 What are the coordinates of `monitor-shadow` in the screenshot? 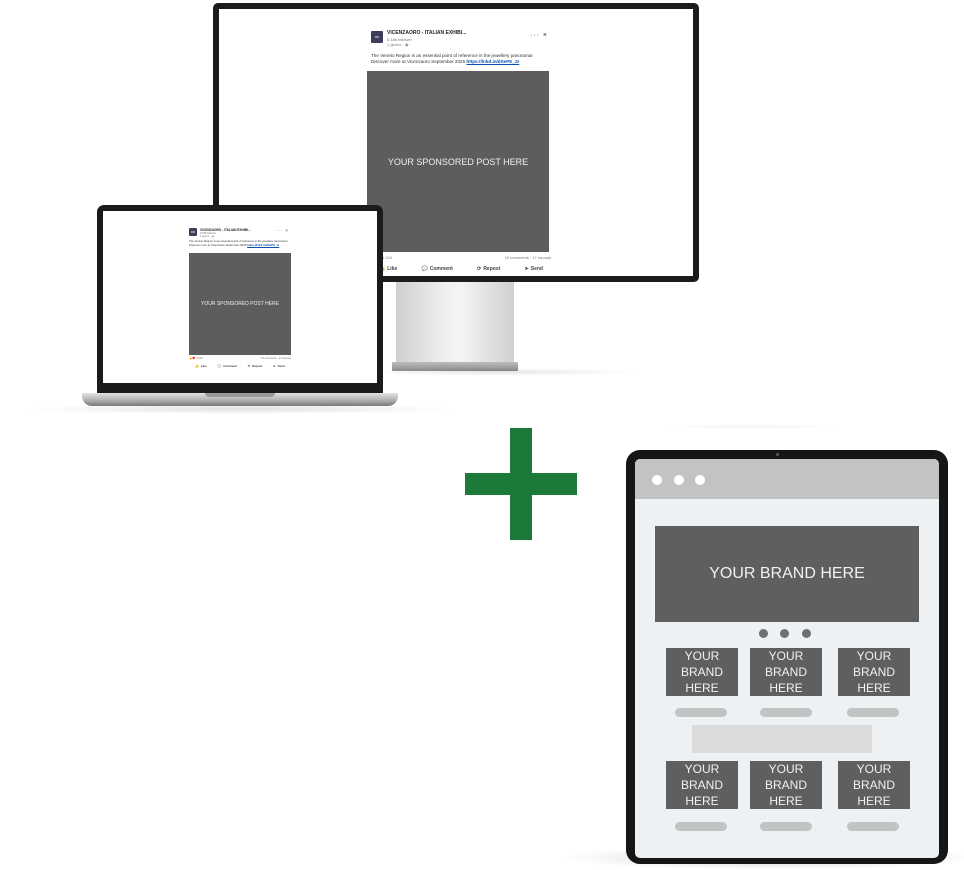 It's located at (500, 372).